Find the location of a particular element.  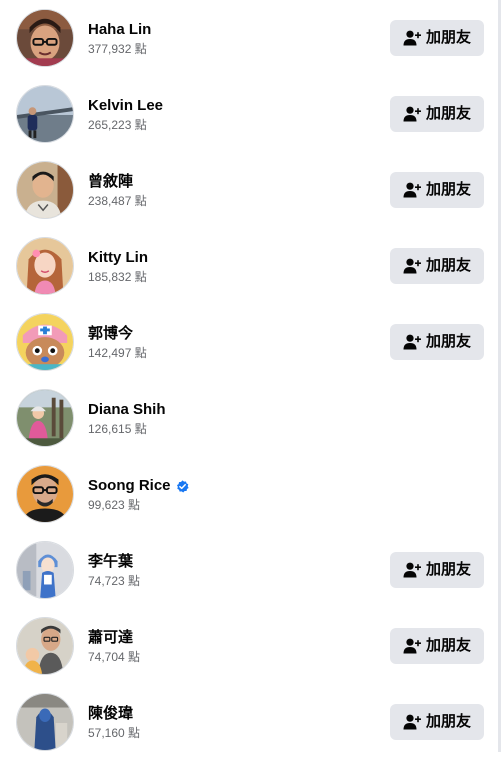

points-label: 57,160 點 is located at coordinates (114, 733).